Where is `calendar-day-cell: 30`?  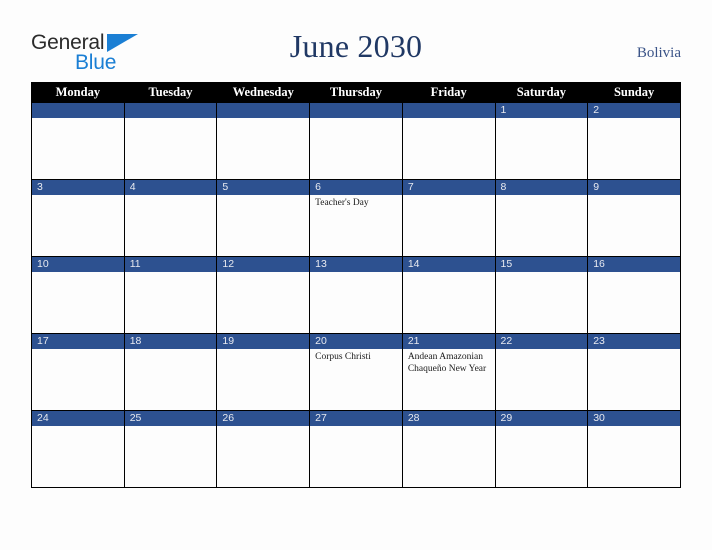
calendar-day-cell: 30 is located at coordinates (634, 449).